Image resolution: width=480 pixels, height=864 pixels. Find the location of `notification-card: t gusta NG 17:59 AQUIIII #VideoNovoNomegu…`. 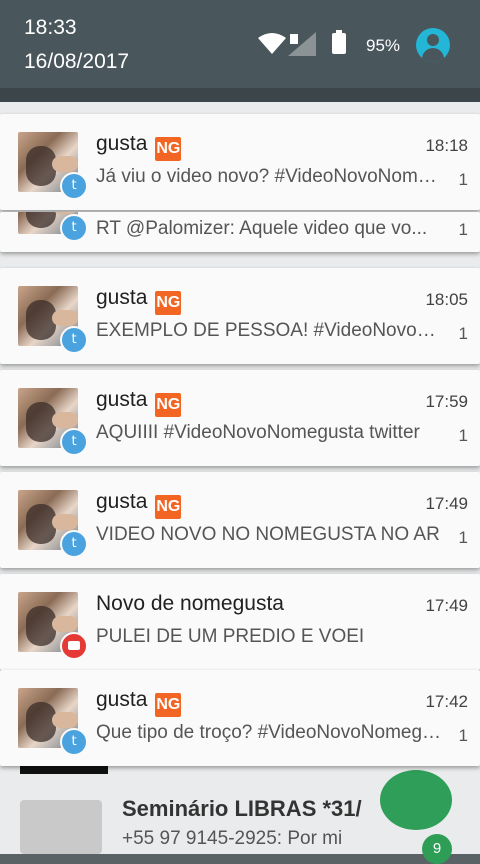

notification-card: t gusta NG 17:59 AQUIIII #VideoNovoNomegu… is located at coordinates (240, 418).